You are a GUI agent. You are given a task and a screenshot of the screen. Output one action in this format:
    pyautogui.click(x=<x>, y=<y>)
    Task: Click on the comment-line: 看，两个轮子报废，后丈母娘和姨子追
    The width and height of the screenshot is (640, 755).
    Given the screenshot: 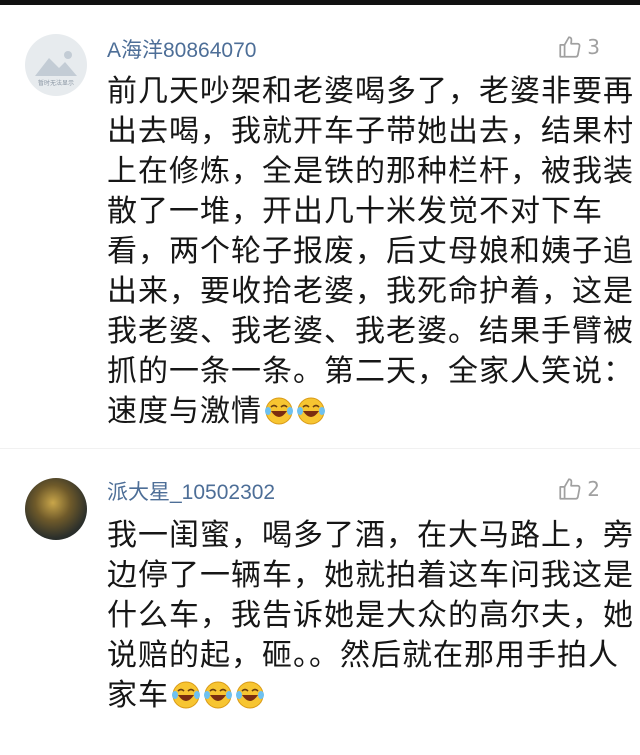 What is the action you would take?
    pyautogui.click(x=370, y=251)
    